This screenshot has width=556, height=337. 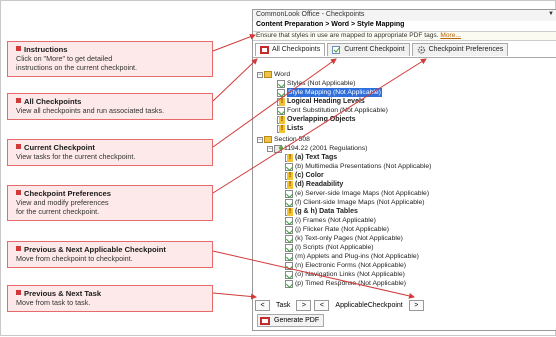 What do you see at coordinates (317, 148) in the screenshot?
I see `tree-node-1194: −1194.22 (2001 Regulations)` at bounding box center [317, 148].